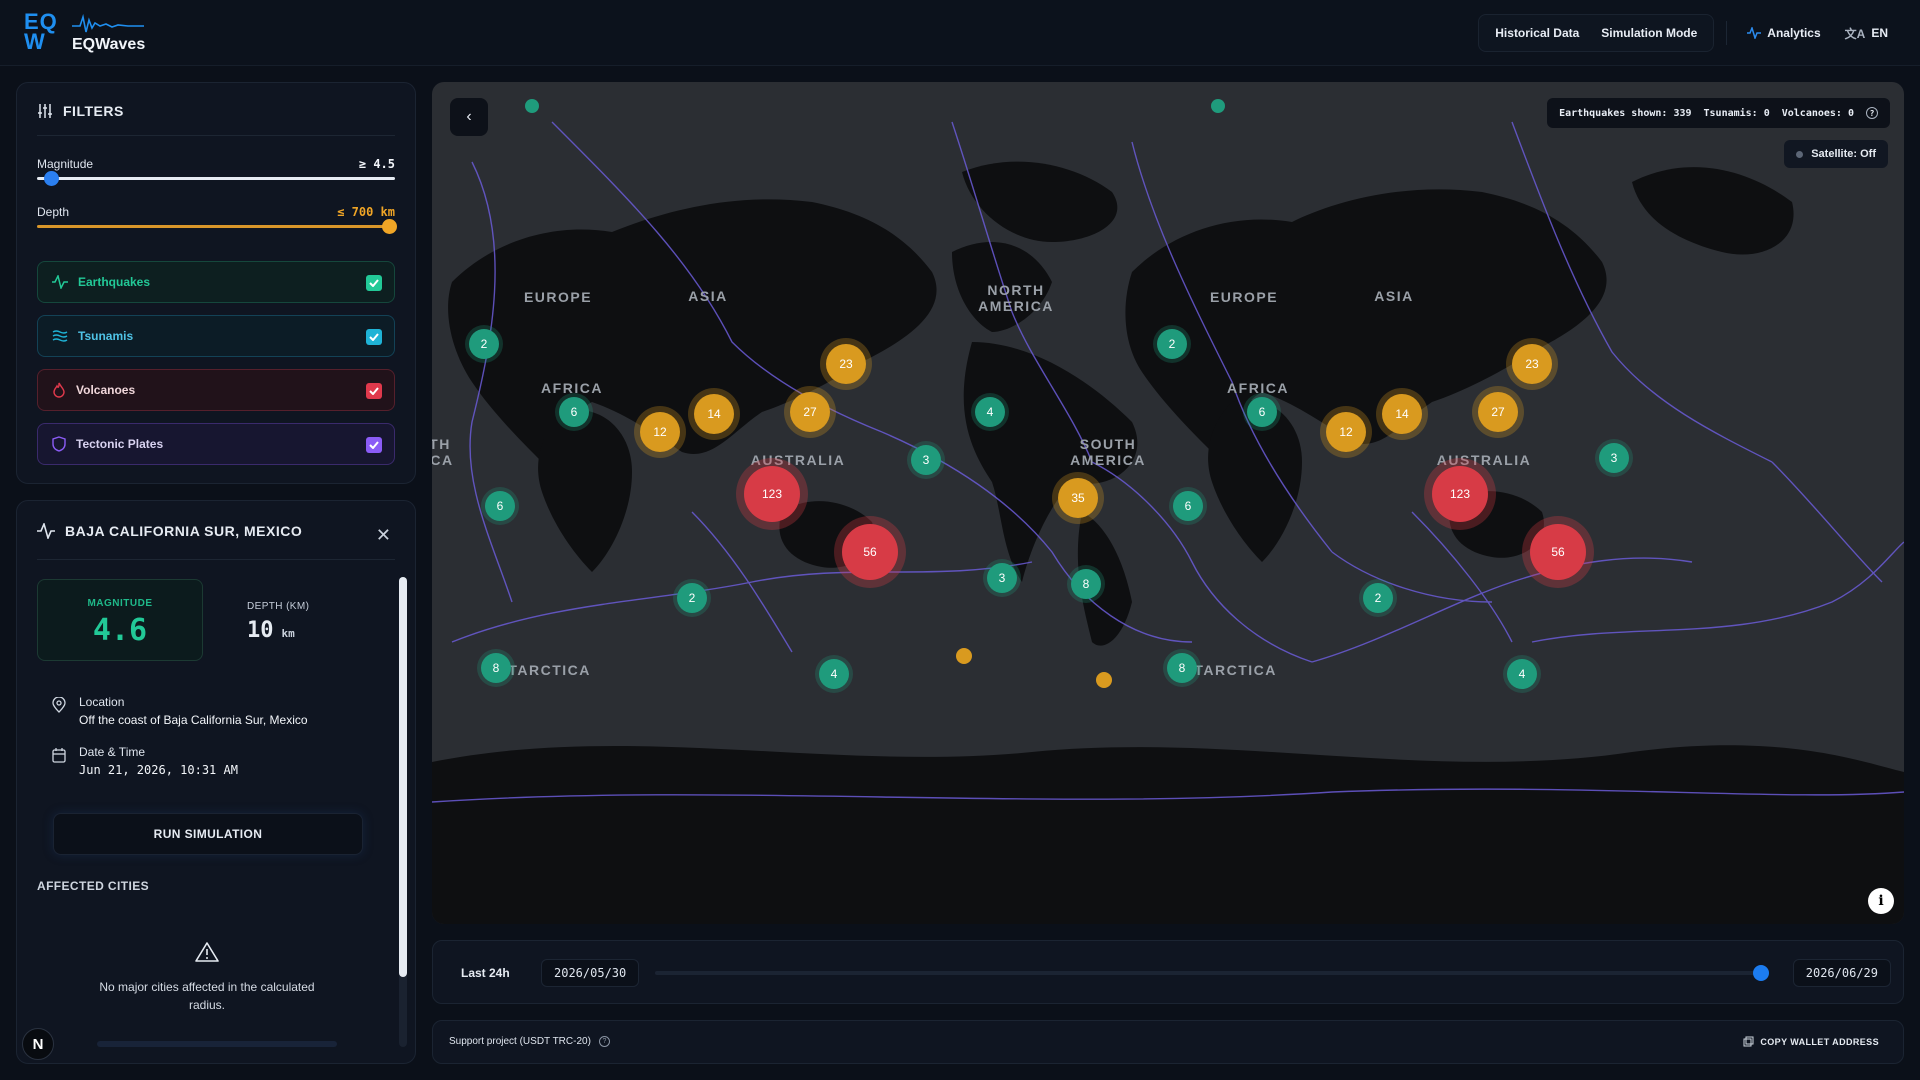 The width and height of the screenshot is (1920, 1080). What do you see at coordinates (708, 296) in the screenshot?
I see `region-label: ASIA` at bounding box center [708, 296].